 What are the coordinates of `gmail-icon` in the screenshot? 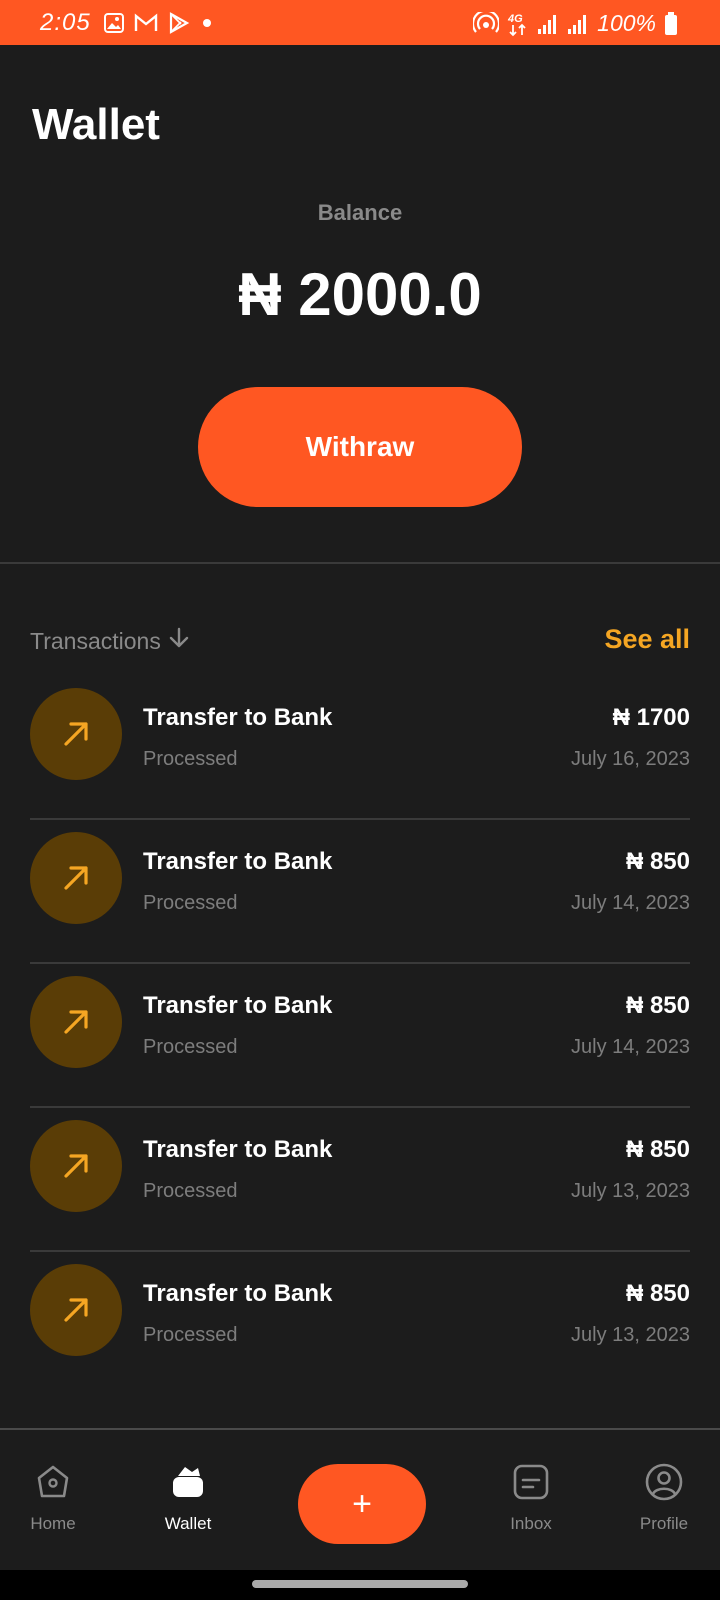 It's located at (146, 23).